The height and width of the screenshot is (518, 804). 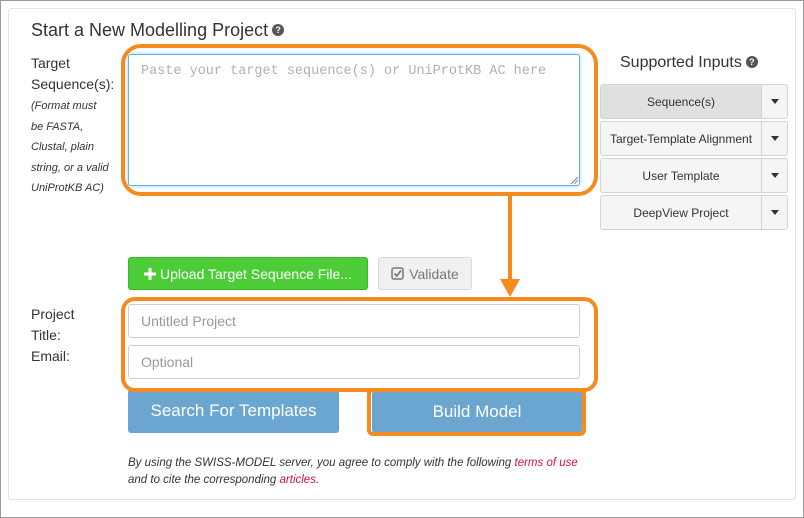 What do you see at coordinates (150, 273) in the screenshot?
I see `plus-icon` at bounding box center [150, 273].